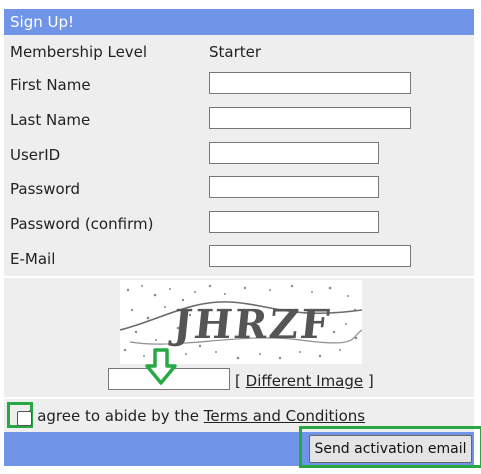 The height and width of the screenshot is (474, 481). What do you see at coordinates (82, 224) in the screenshot?
I see `password-confirm-label: Password (confirm)` at bounding box center [82, 224].